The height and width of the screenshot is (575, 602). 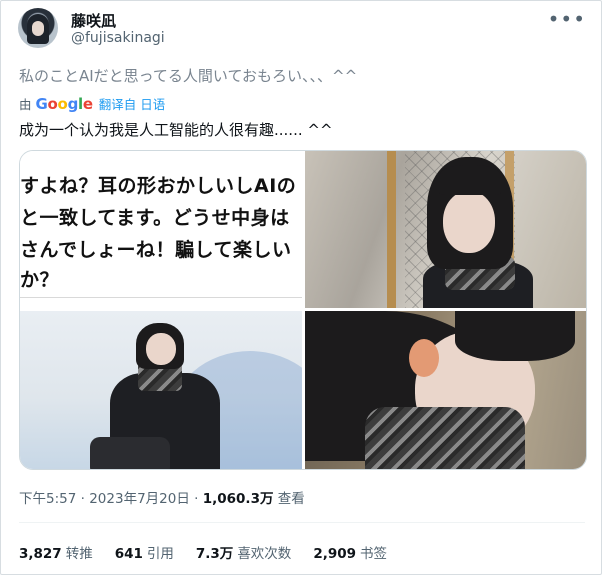 I want to click on stat-likes: 7.3万 喜欢次数, so click(x=243, y=552).